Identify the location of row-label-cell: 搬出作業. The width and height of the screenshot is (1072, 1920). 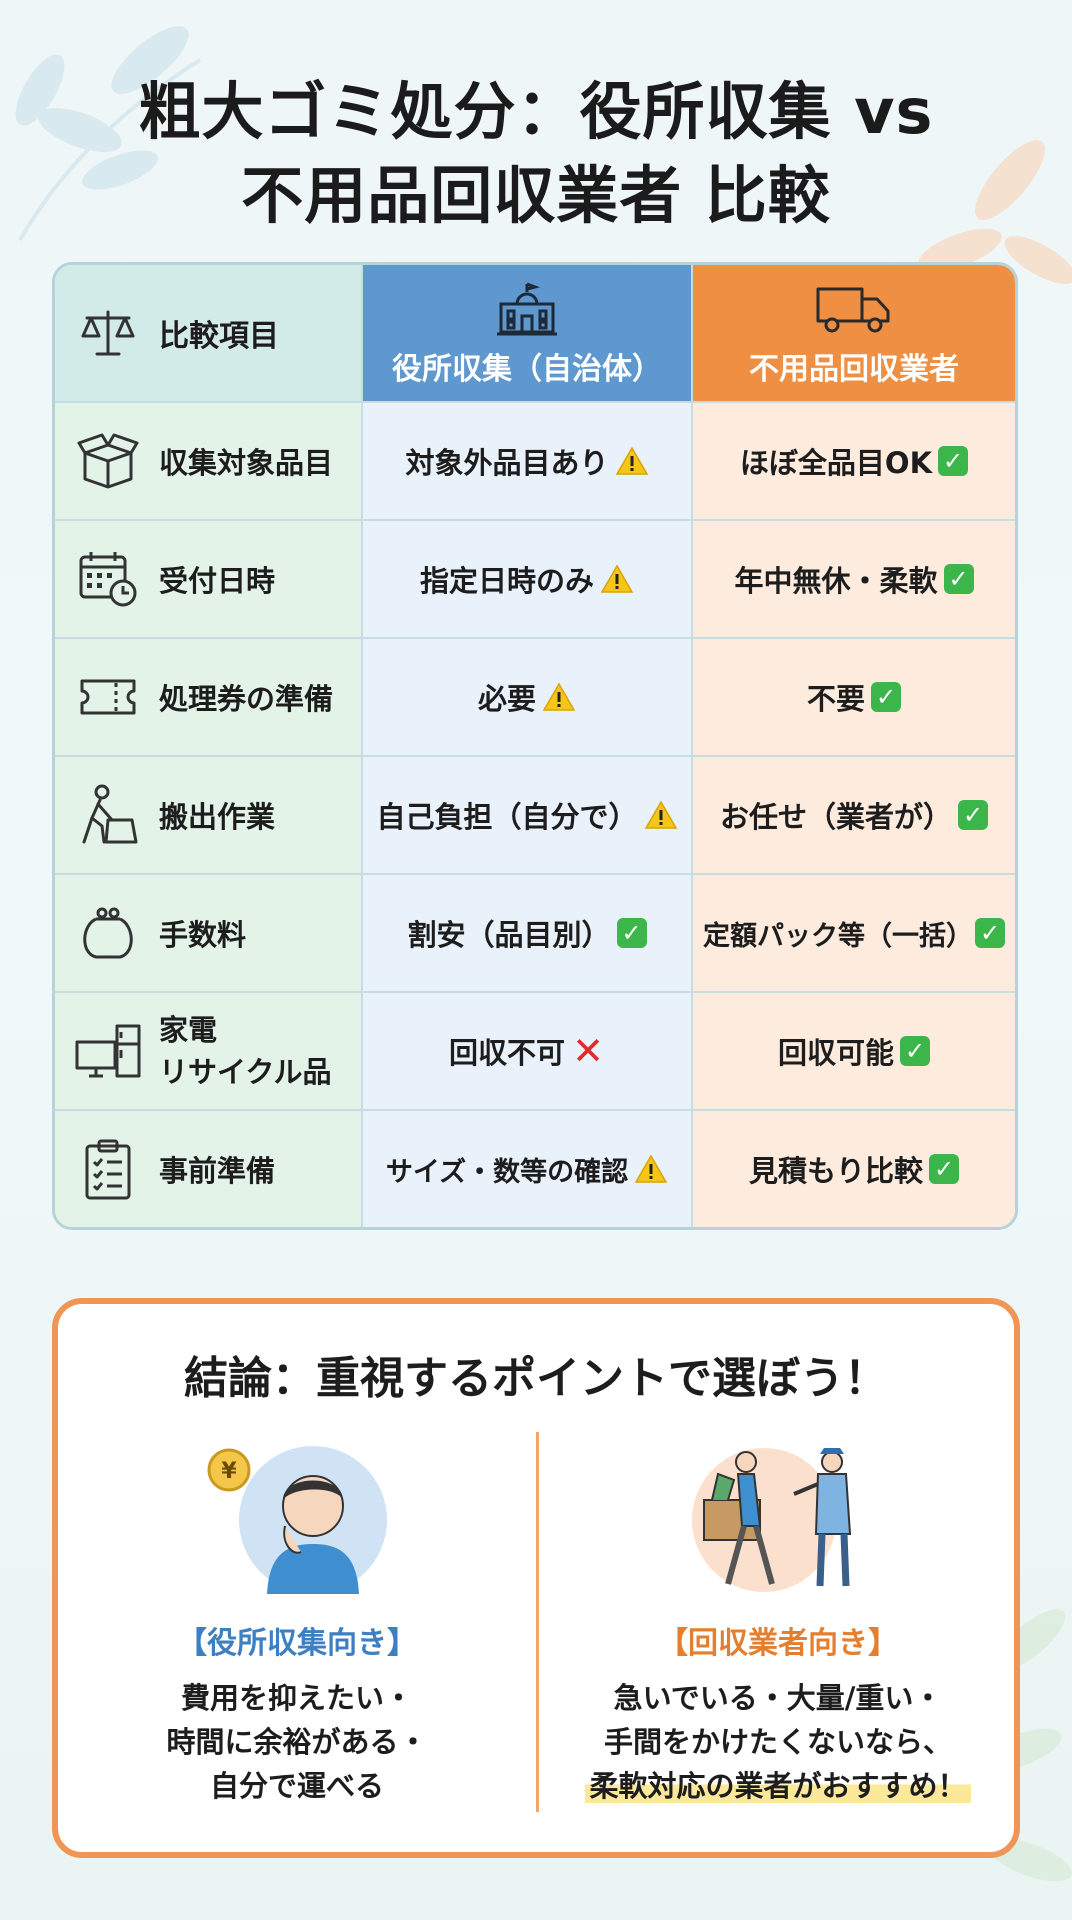
(209, 815).